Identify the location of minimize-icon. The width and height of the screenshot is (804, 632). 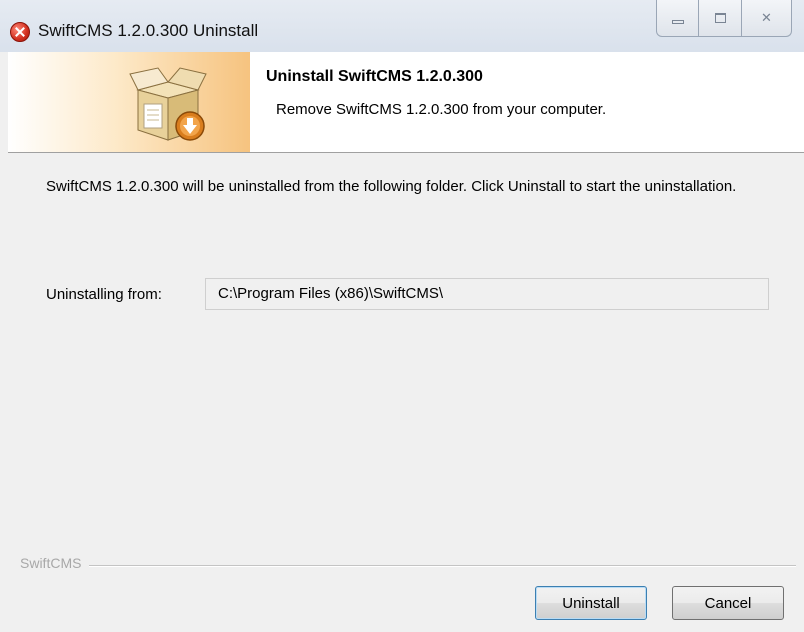
(677, 22).